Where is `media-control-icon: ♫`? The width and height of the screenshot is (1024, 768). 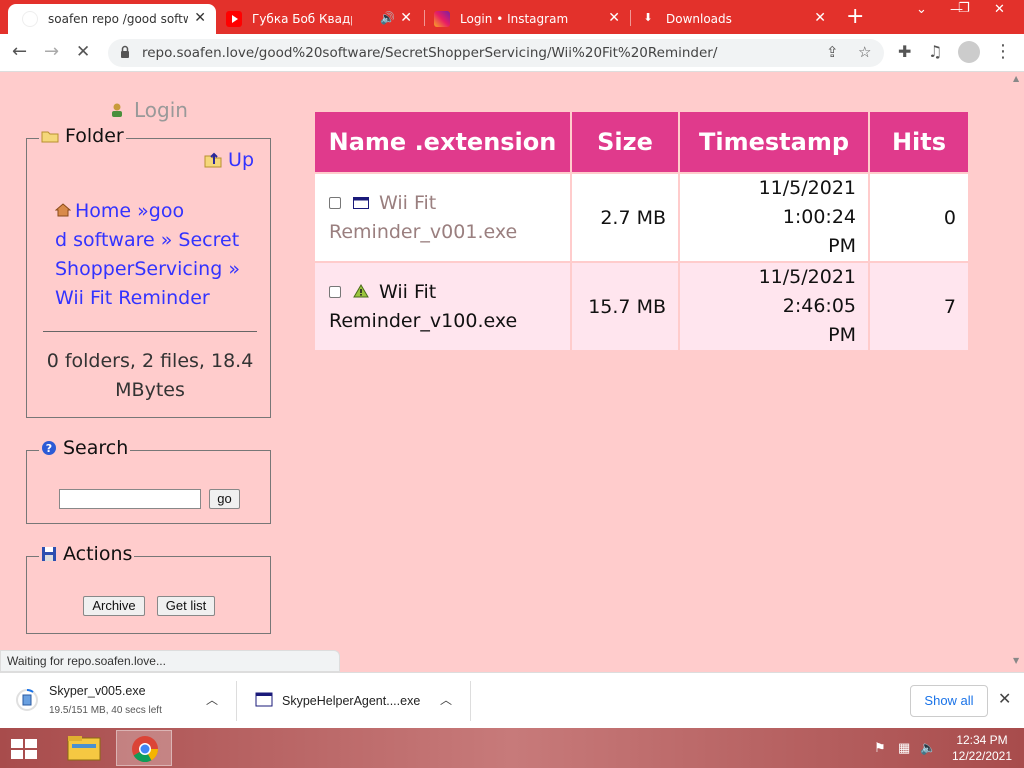 media-control-icon: ♫ is located at coordinates (935, 52).